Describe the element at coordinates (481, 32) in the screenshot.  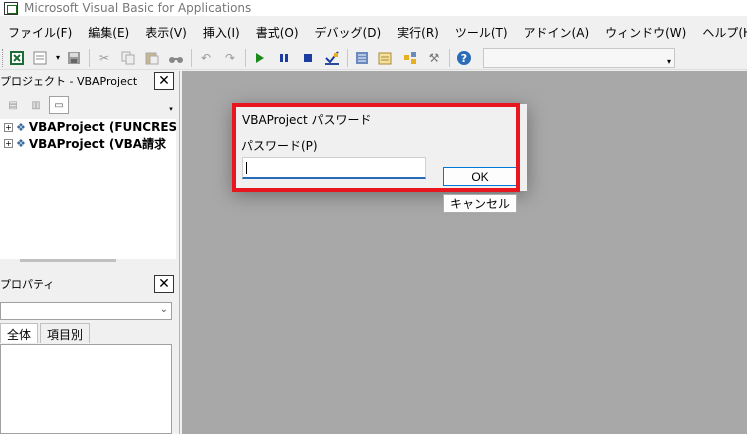
I see `menu-tools: ツール(T)` at that location.